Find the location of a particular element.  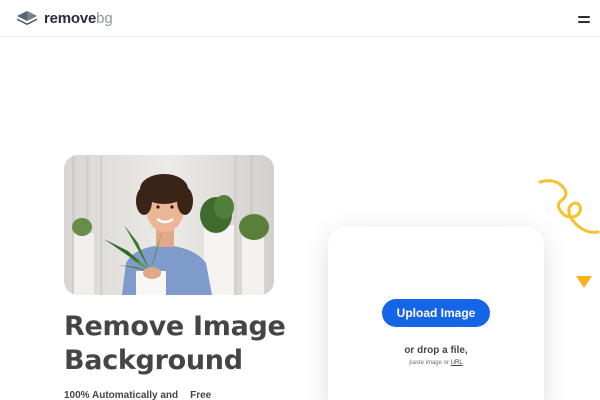

subline-text: 100% Automatically and is located at coordinates (121, 394).